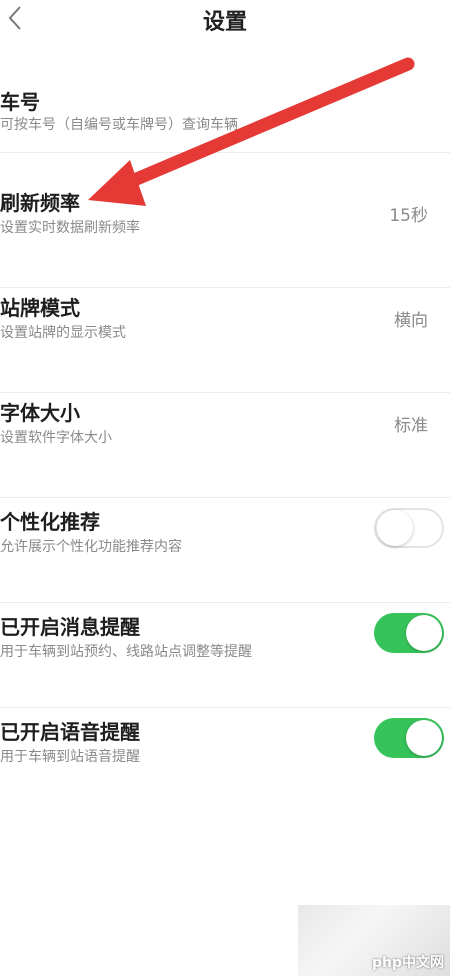 This screenshot has width=450, height=976. I want to click on setting-row-refresh-rate: 刷新频率 设置实时数据刷新频率 15秒, so click(225, 235).